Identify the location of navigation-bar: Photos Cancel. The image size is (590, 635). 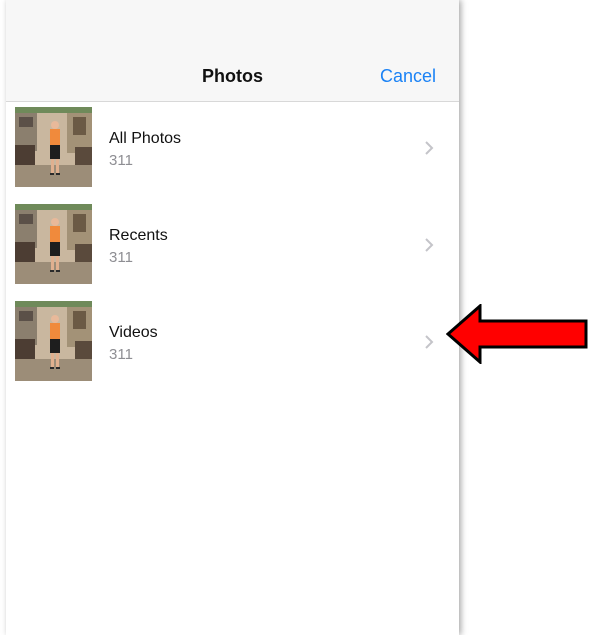
(232, 51).